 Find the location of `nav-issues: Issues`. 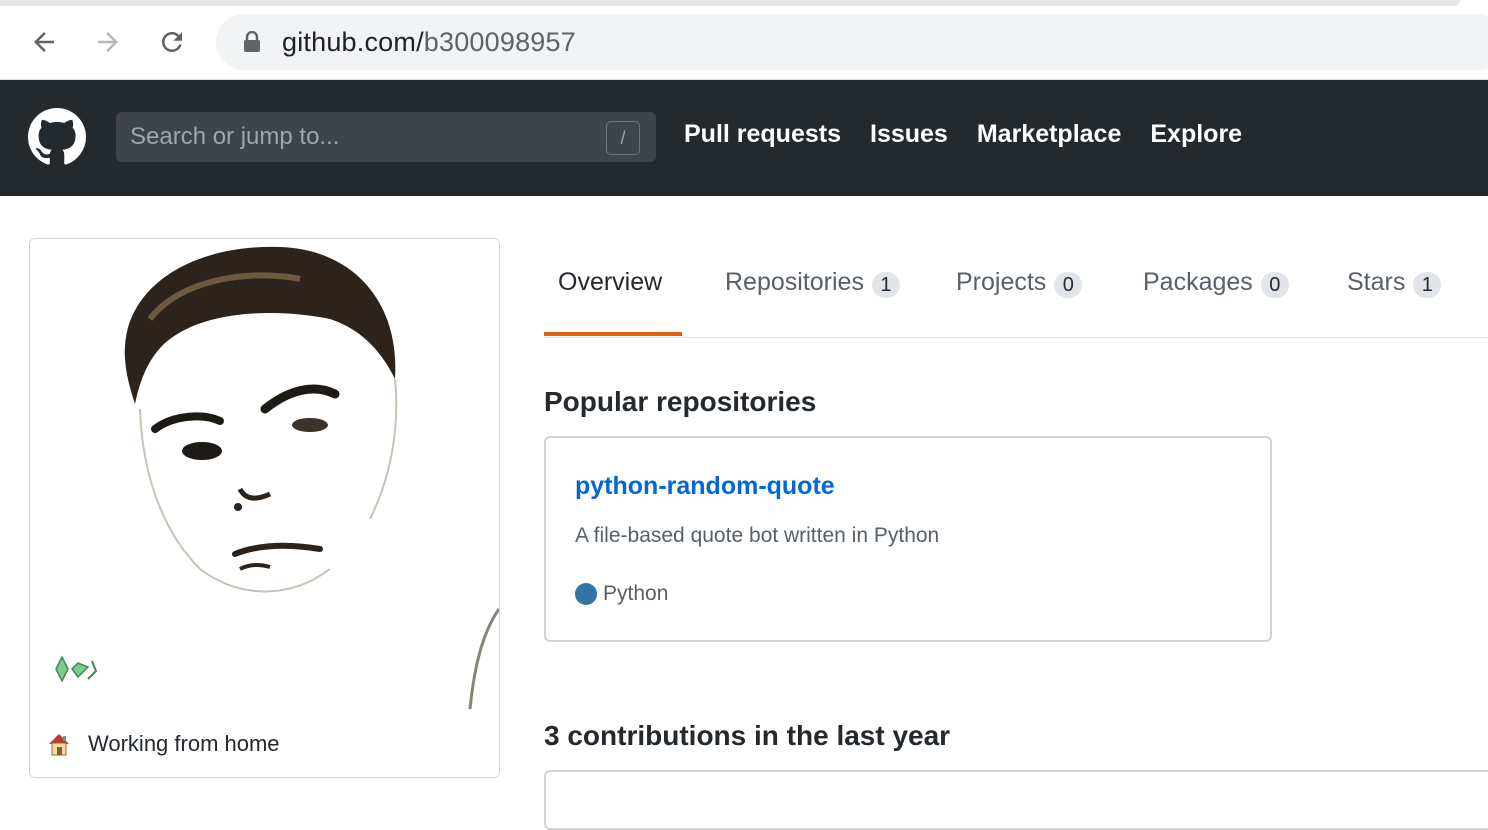

nav-issues: Issues is located at coordinates (909, 134).